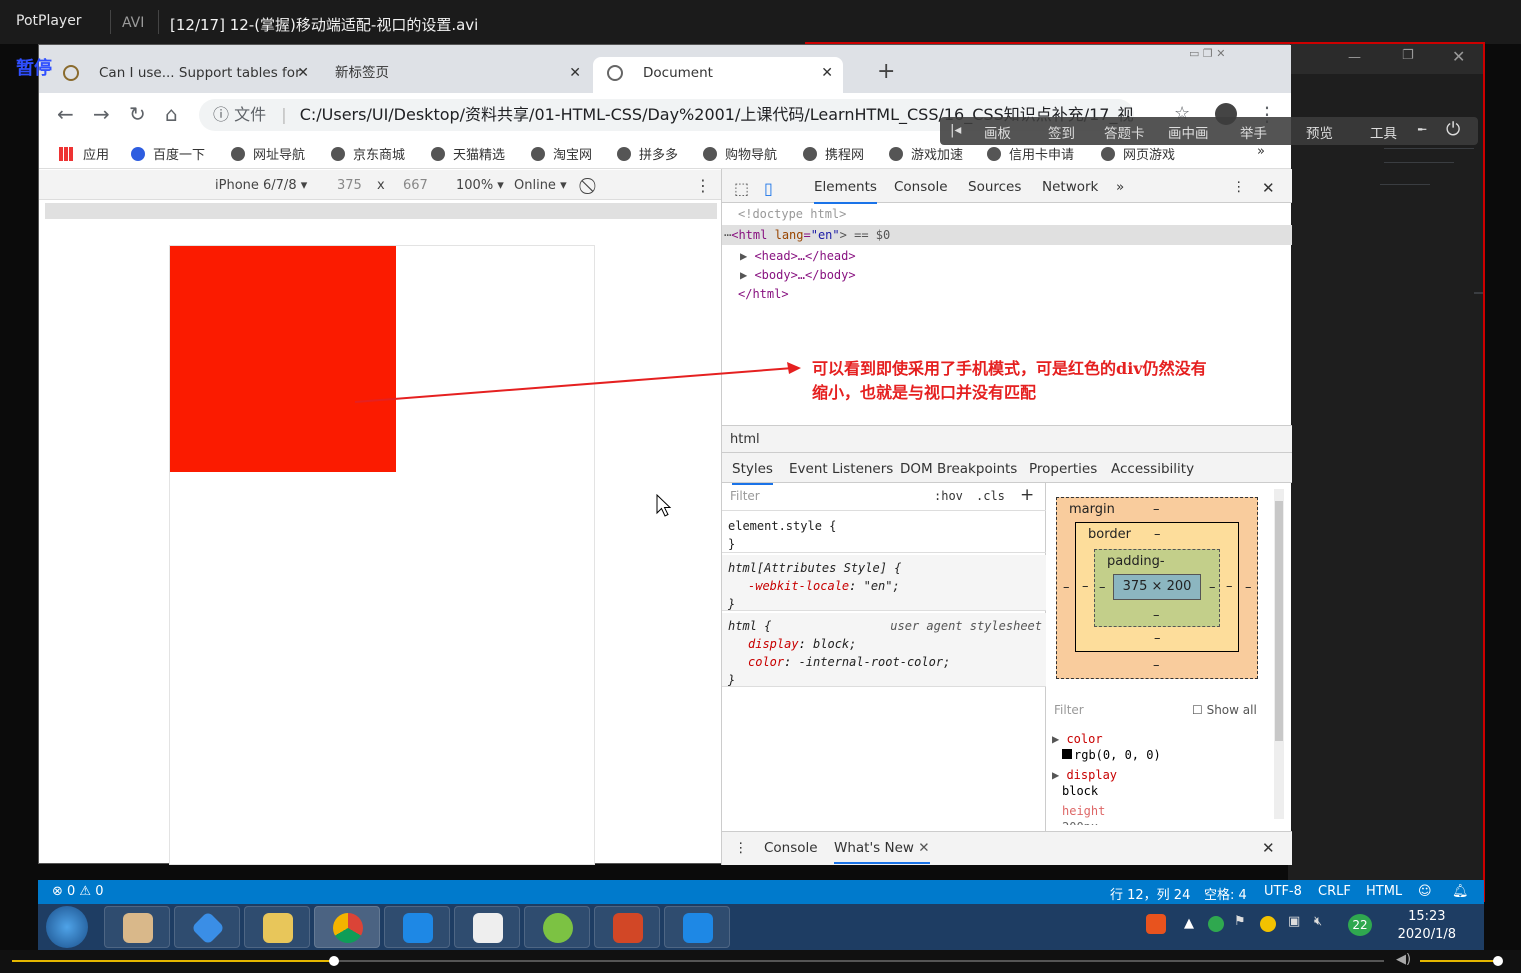 Image resolution: width=1521 pixels, height=973 pixels. Describe the element at coordinates (1027, 495) in the screenshot. I see `add-rule-button: +` at that location.